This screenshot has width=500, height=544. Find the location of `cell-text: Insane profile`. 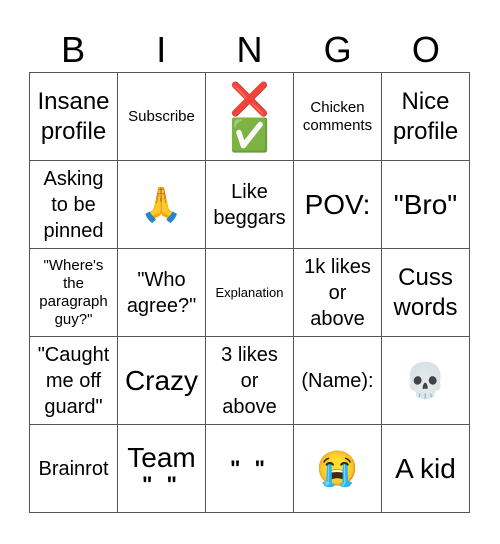

cell-text: Insane profile is located at coordinates (73, 116).